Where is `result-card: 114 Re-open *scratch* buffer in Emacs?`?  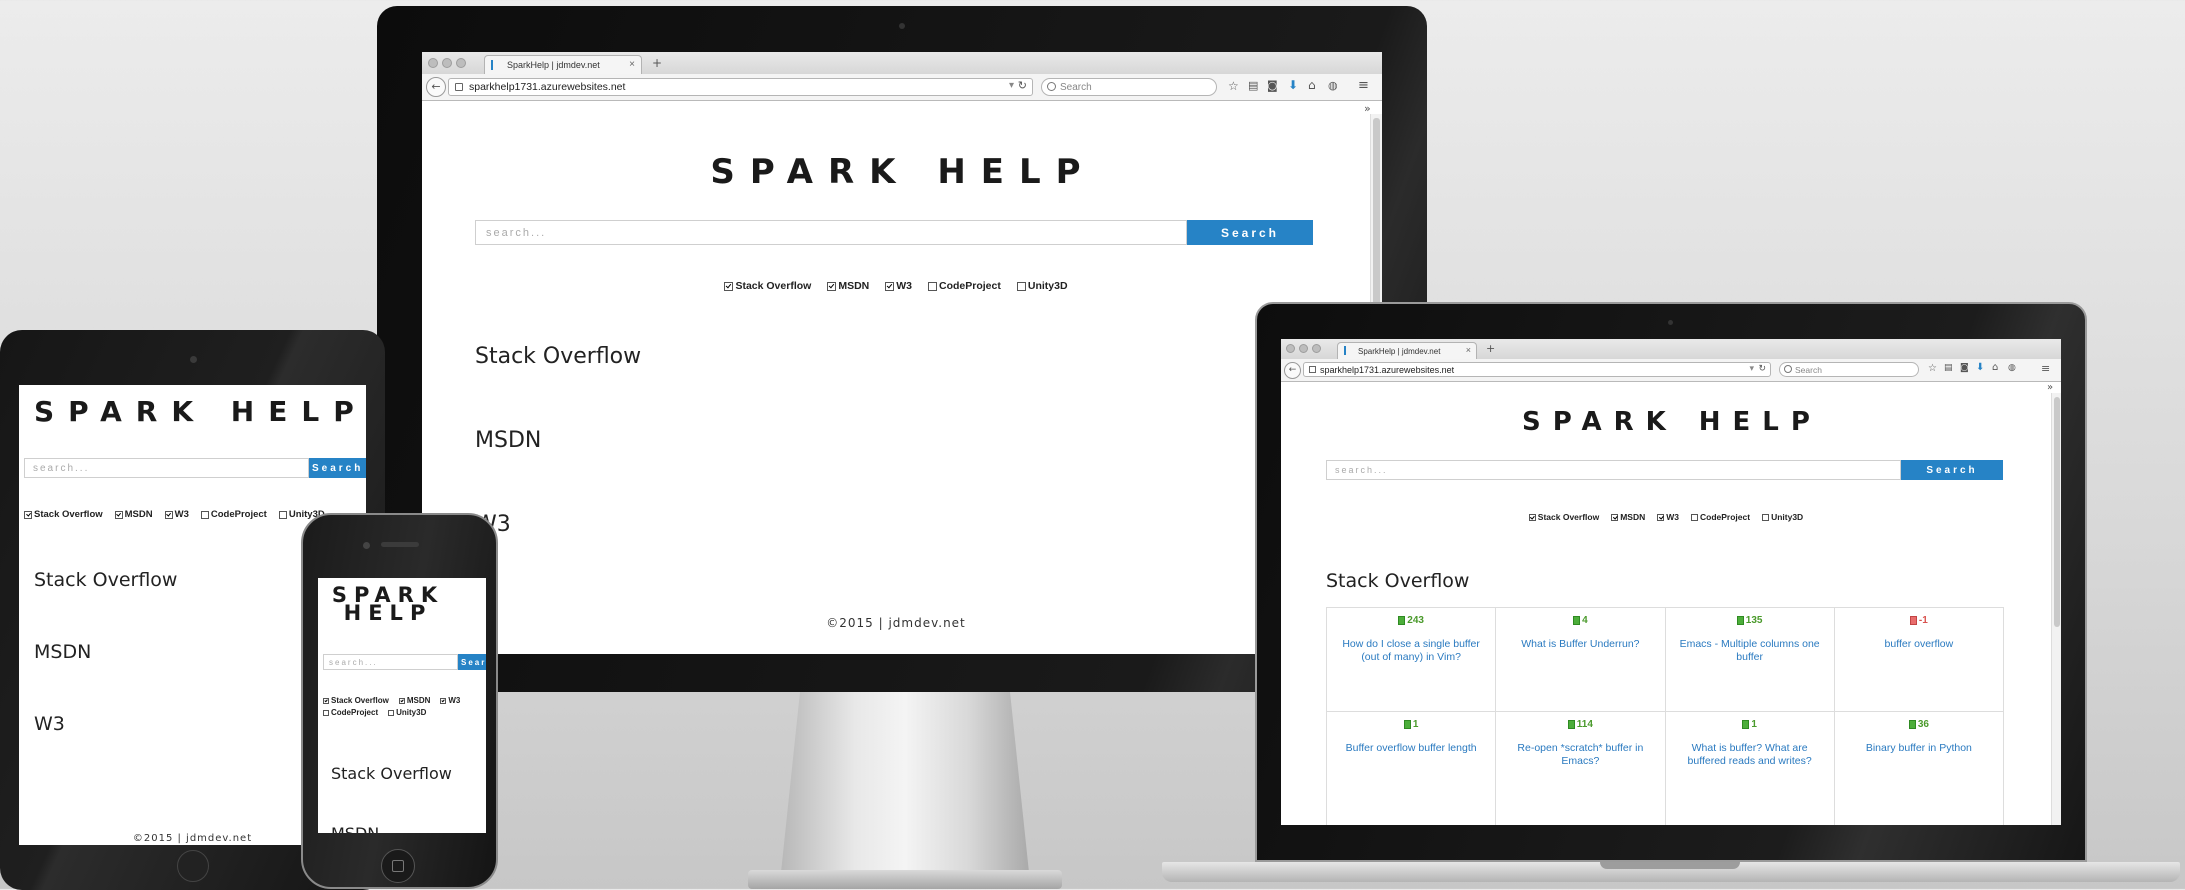
result-card: 114 Re-open *scratch* buffer in Emacs? is located at coordinates (1581, 768).